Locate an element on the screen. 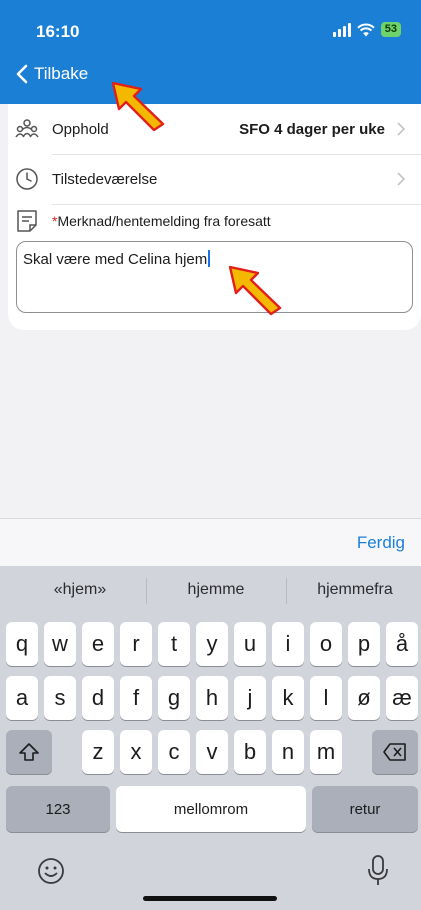  note-label-wrap: *Merknad/hentemelding fra foresatt is located at coordinates (161, 221).